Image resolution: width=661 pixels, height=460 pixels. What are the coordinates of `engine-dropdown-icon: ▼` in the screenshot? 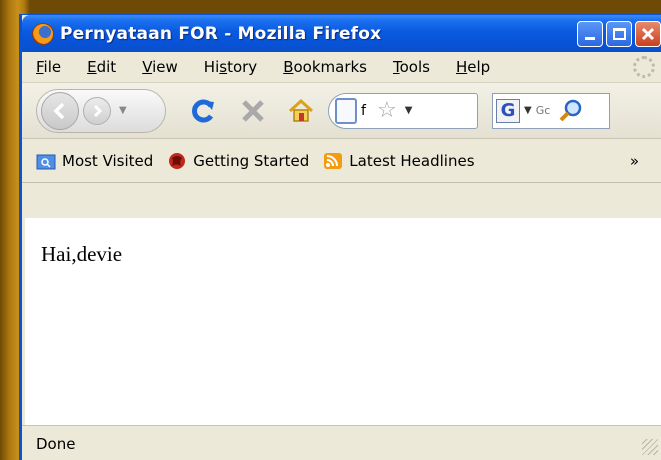 It's located at (528, 110).